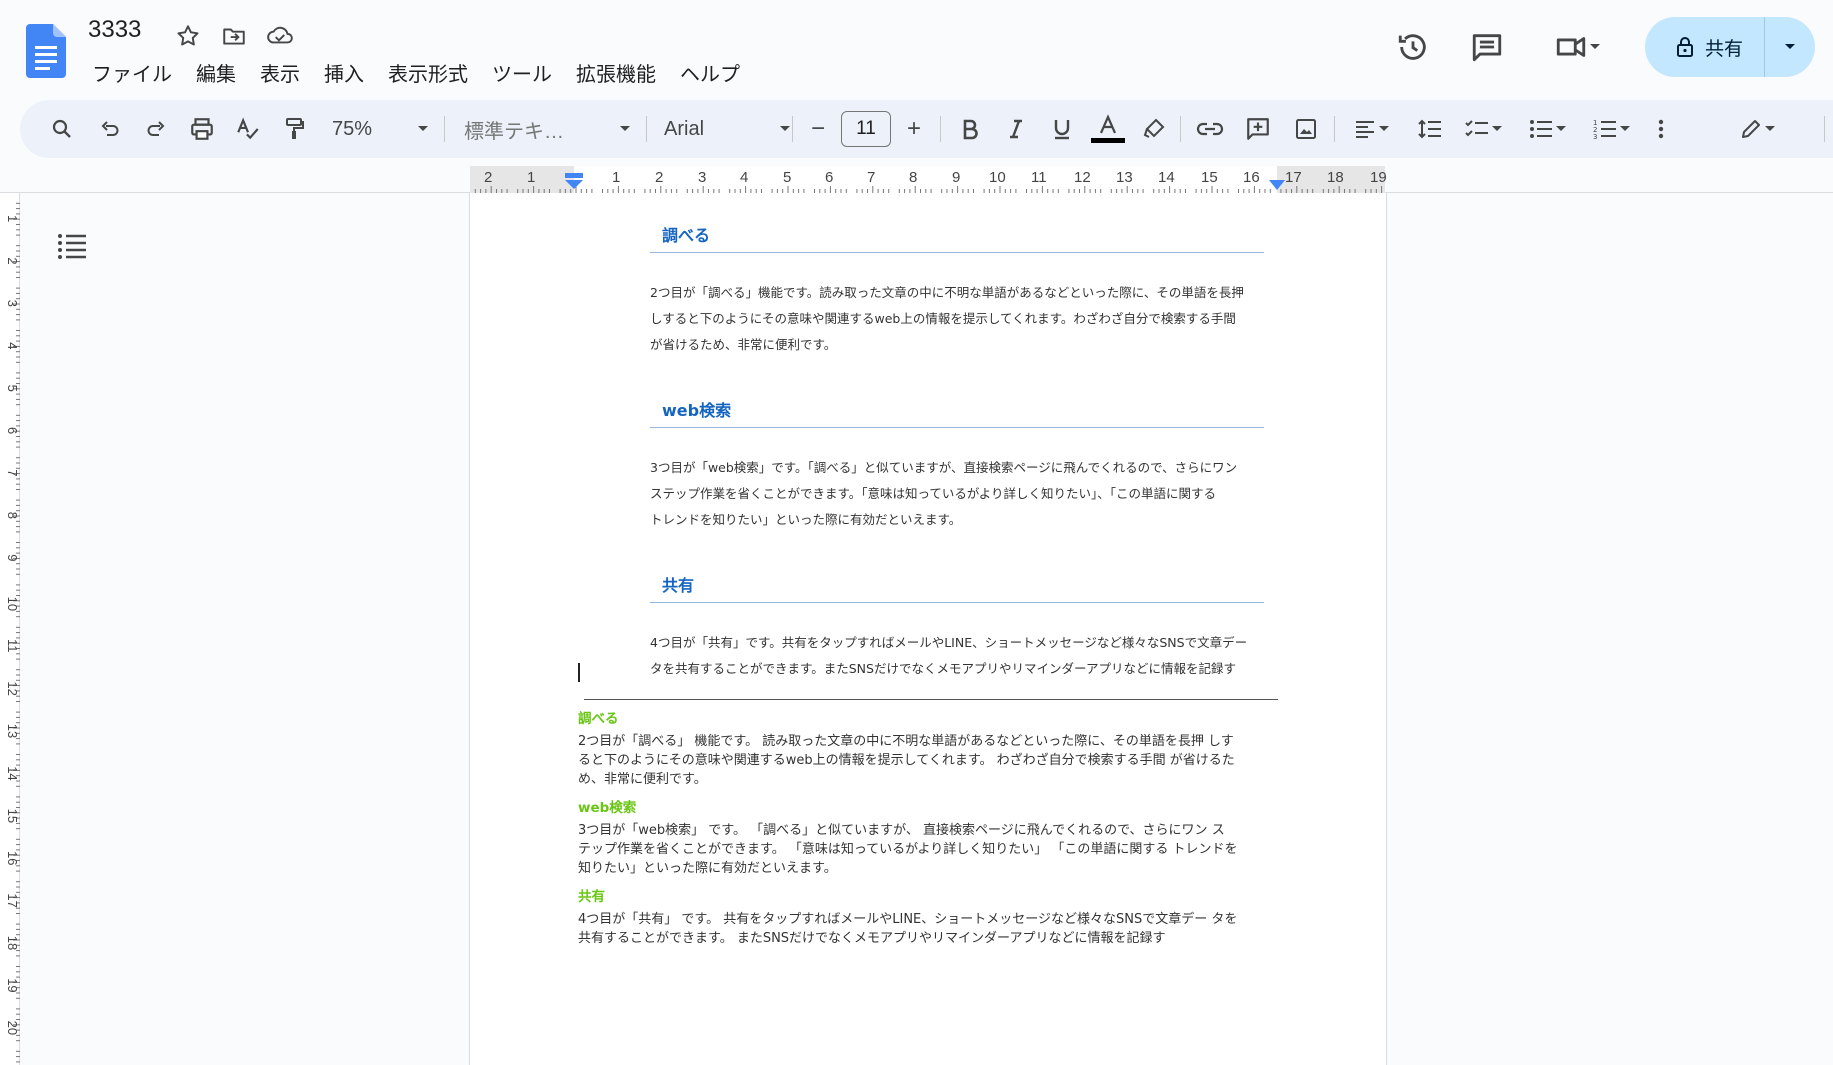  I want to click on menu-format: 表示形式, so click(428, 72).